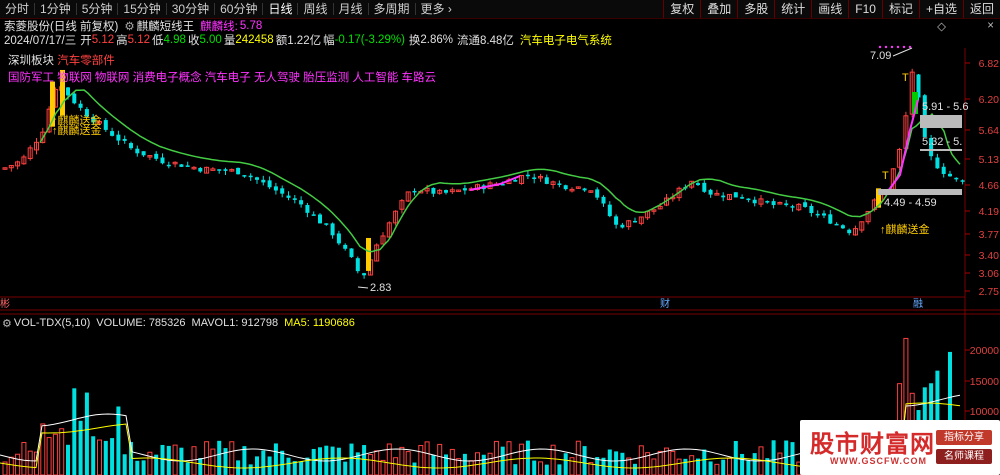 The height and width of the screenshot is (475, 1000). What do you see at coordinates (86, 61) in the screenshot?
I see `board-hot: 汽车零部件` at bounding box center [86, 61].